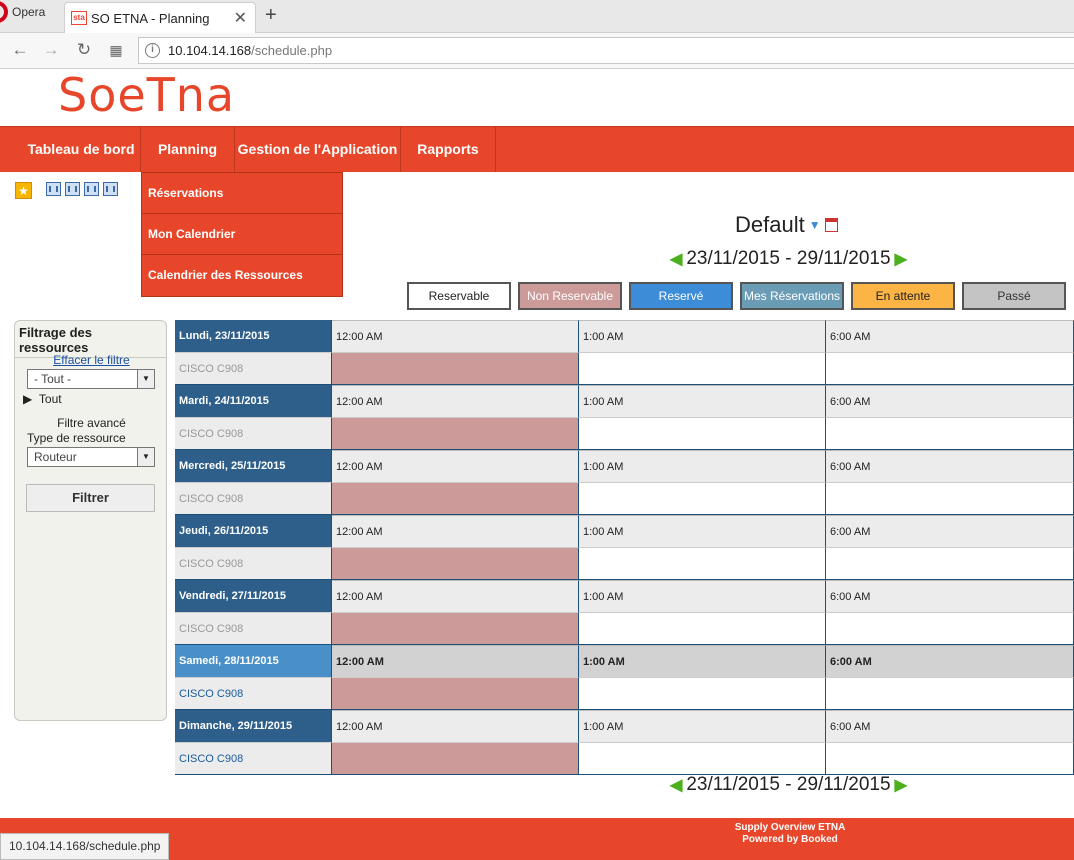 The width and height of the screenshot is (1074, 860). I want to click on menu-item-mon-calendrier: Mon Calendrier, so click(242, 234).